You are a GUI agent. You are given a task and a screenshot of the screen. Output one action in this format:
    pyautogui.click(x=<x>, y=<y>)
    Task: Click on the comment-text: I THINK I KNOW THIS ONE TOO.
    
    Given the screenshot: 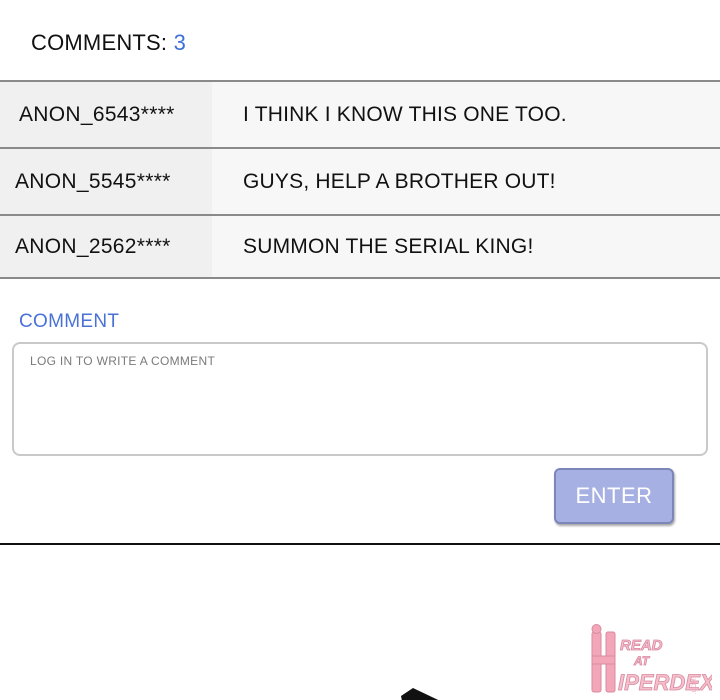 What is the action you would take?
    pyautogui.click(x=466, y=114)
    